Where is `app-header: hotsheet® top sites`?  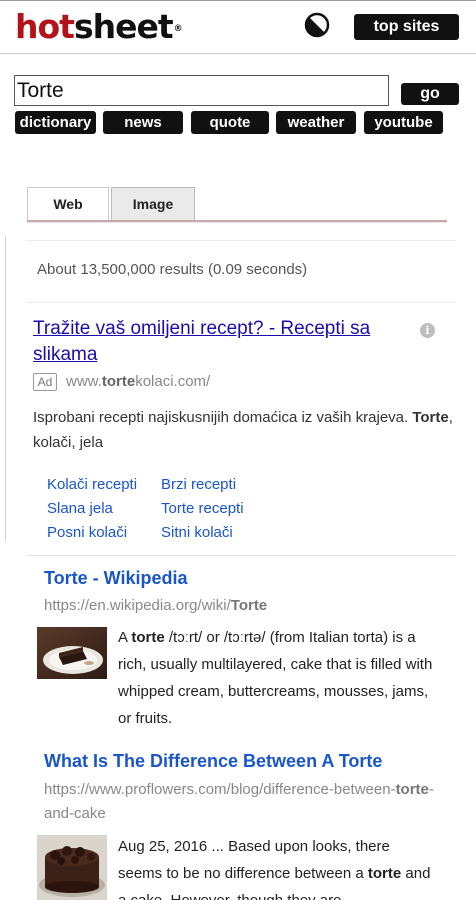
app-header: hotsheet® top sites is located at coordinates (238, 27).